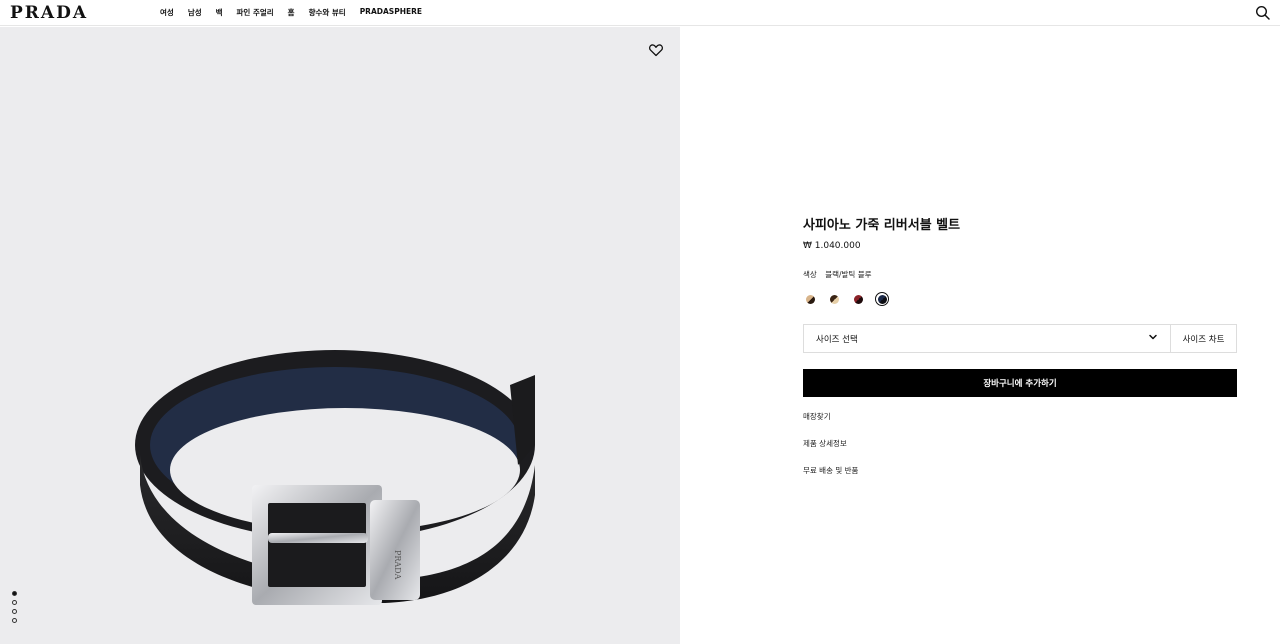  I want to click on search-icon, so click(1263, 13).